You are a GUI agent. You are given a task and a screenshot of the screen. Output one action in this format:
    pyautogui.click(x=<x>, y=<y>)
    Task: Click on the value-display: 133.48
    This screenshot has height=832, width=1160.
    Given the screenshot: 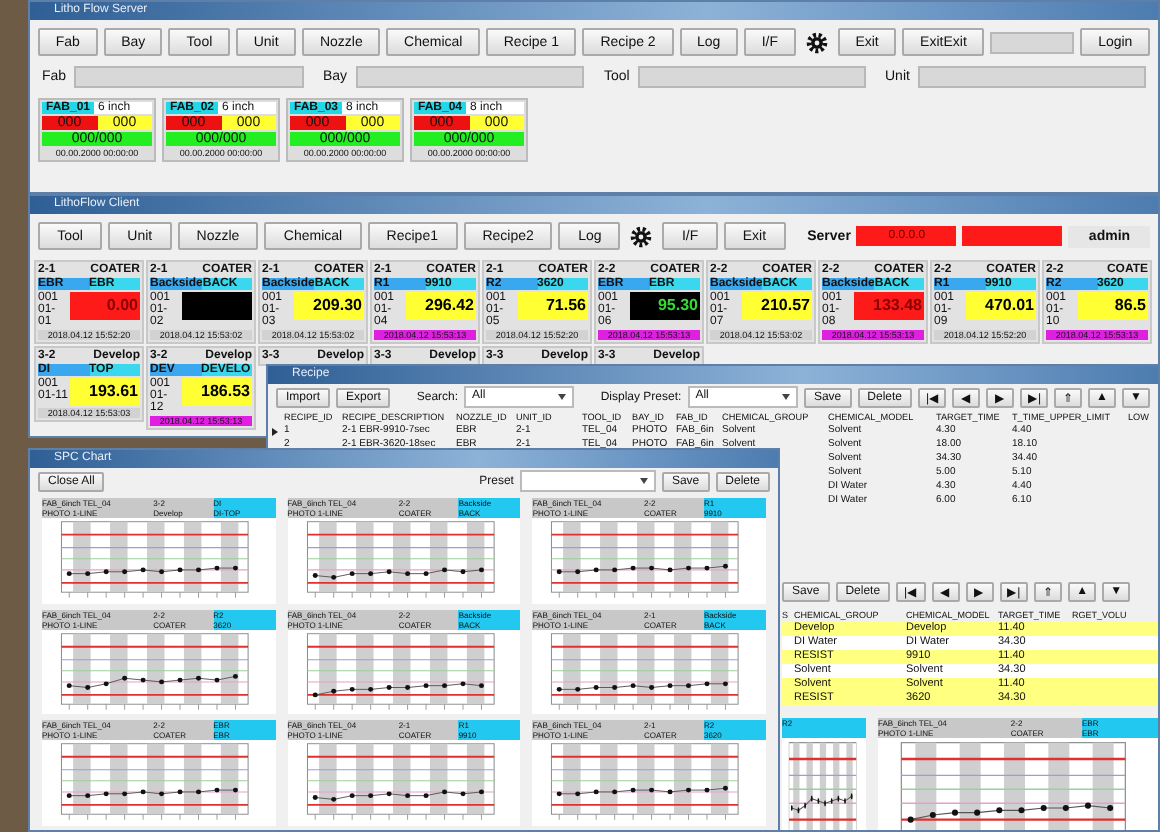 What is the action you would take?
    pyautogui.click(x=889, y=306)
    